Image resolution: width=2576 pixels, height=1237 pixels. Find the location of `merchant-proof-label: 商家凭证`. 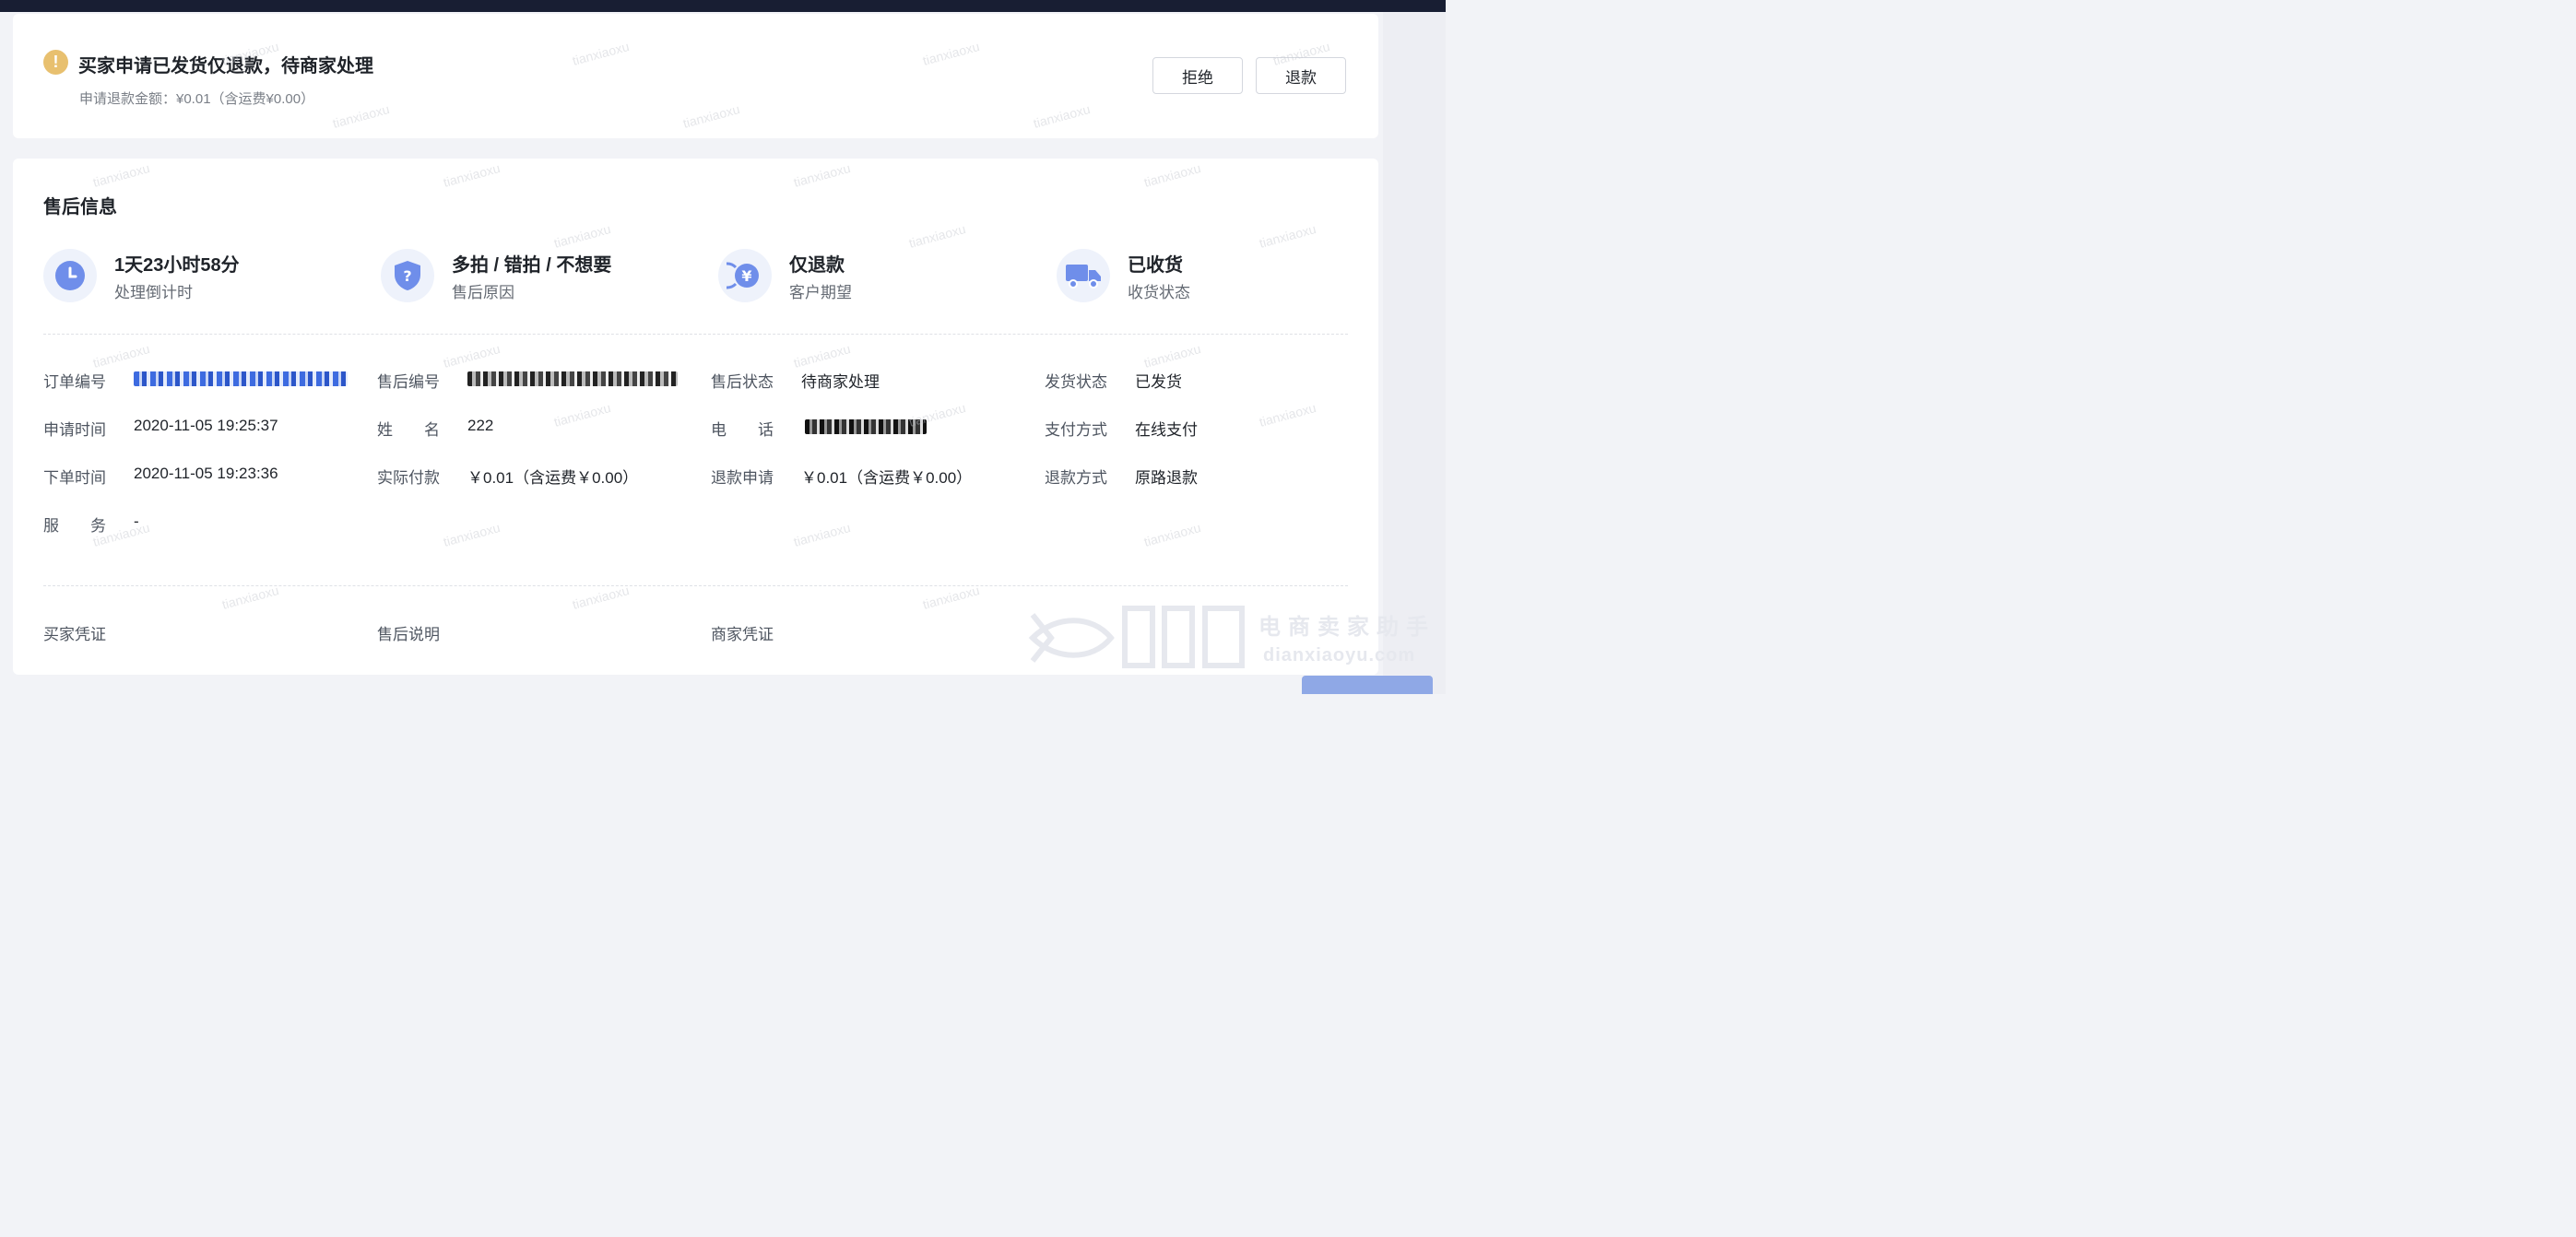

merchant-proof-label: 商家凭证 is located at coordinates (742, 634).